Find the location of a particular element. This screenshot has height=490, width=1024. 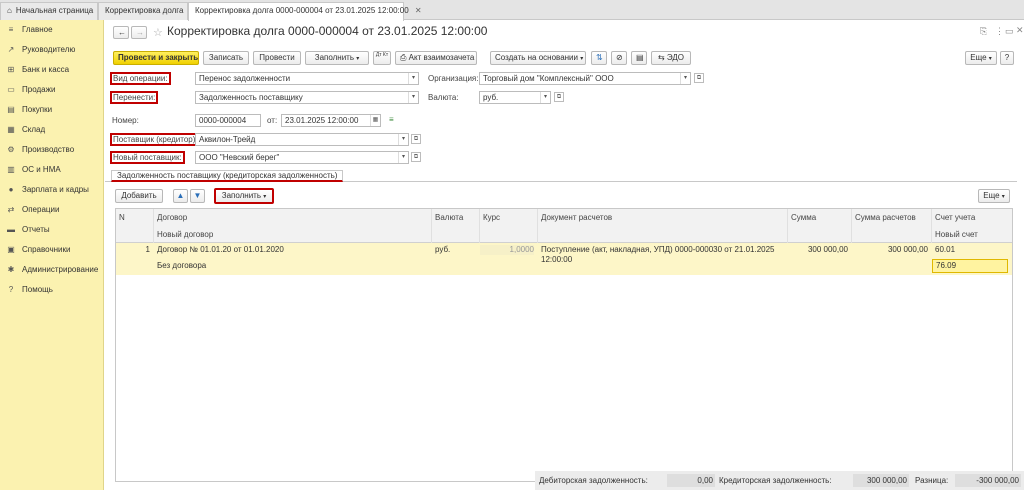

create-based-button: Создать на основании ▾ is located at coordinates (538, 58).